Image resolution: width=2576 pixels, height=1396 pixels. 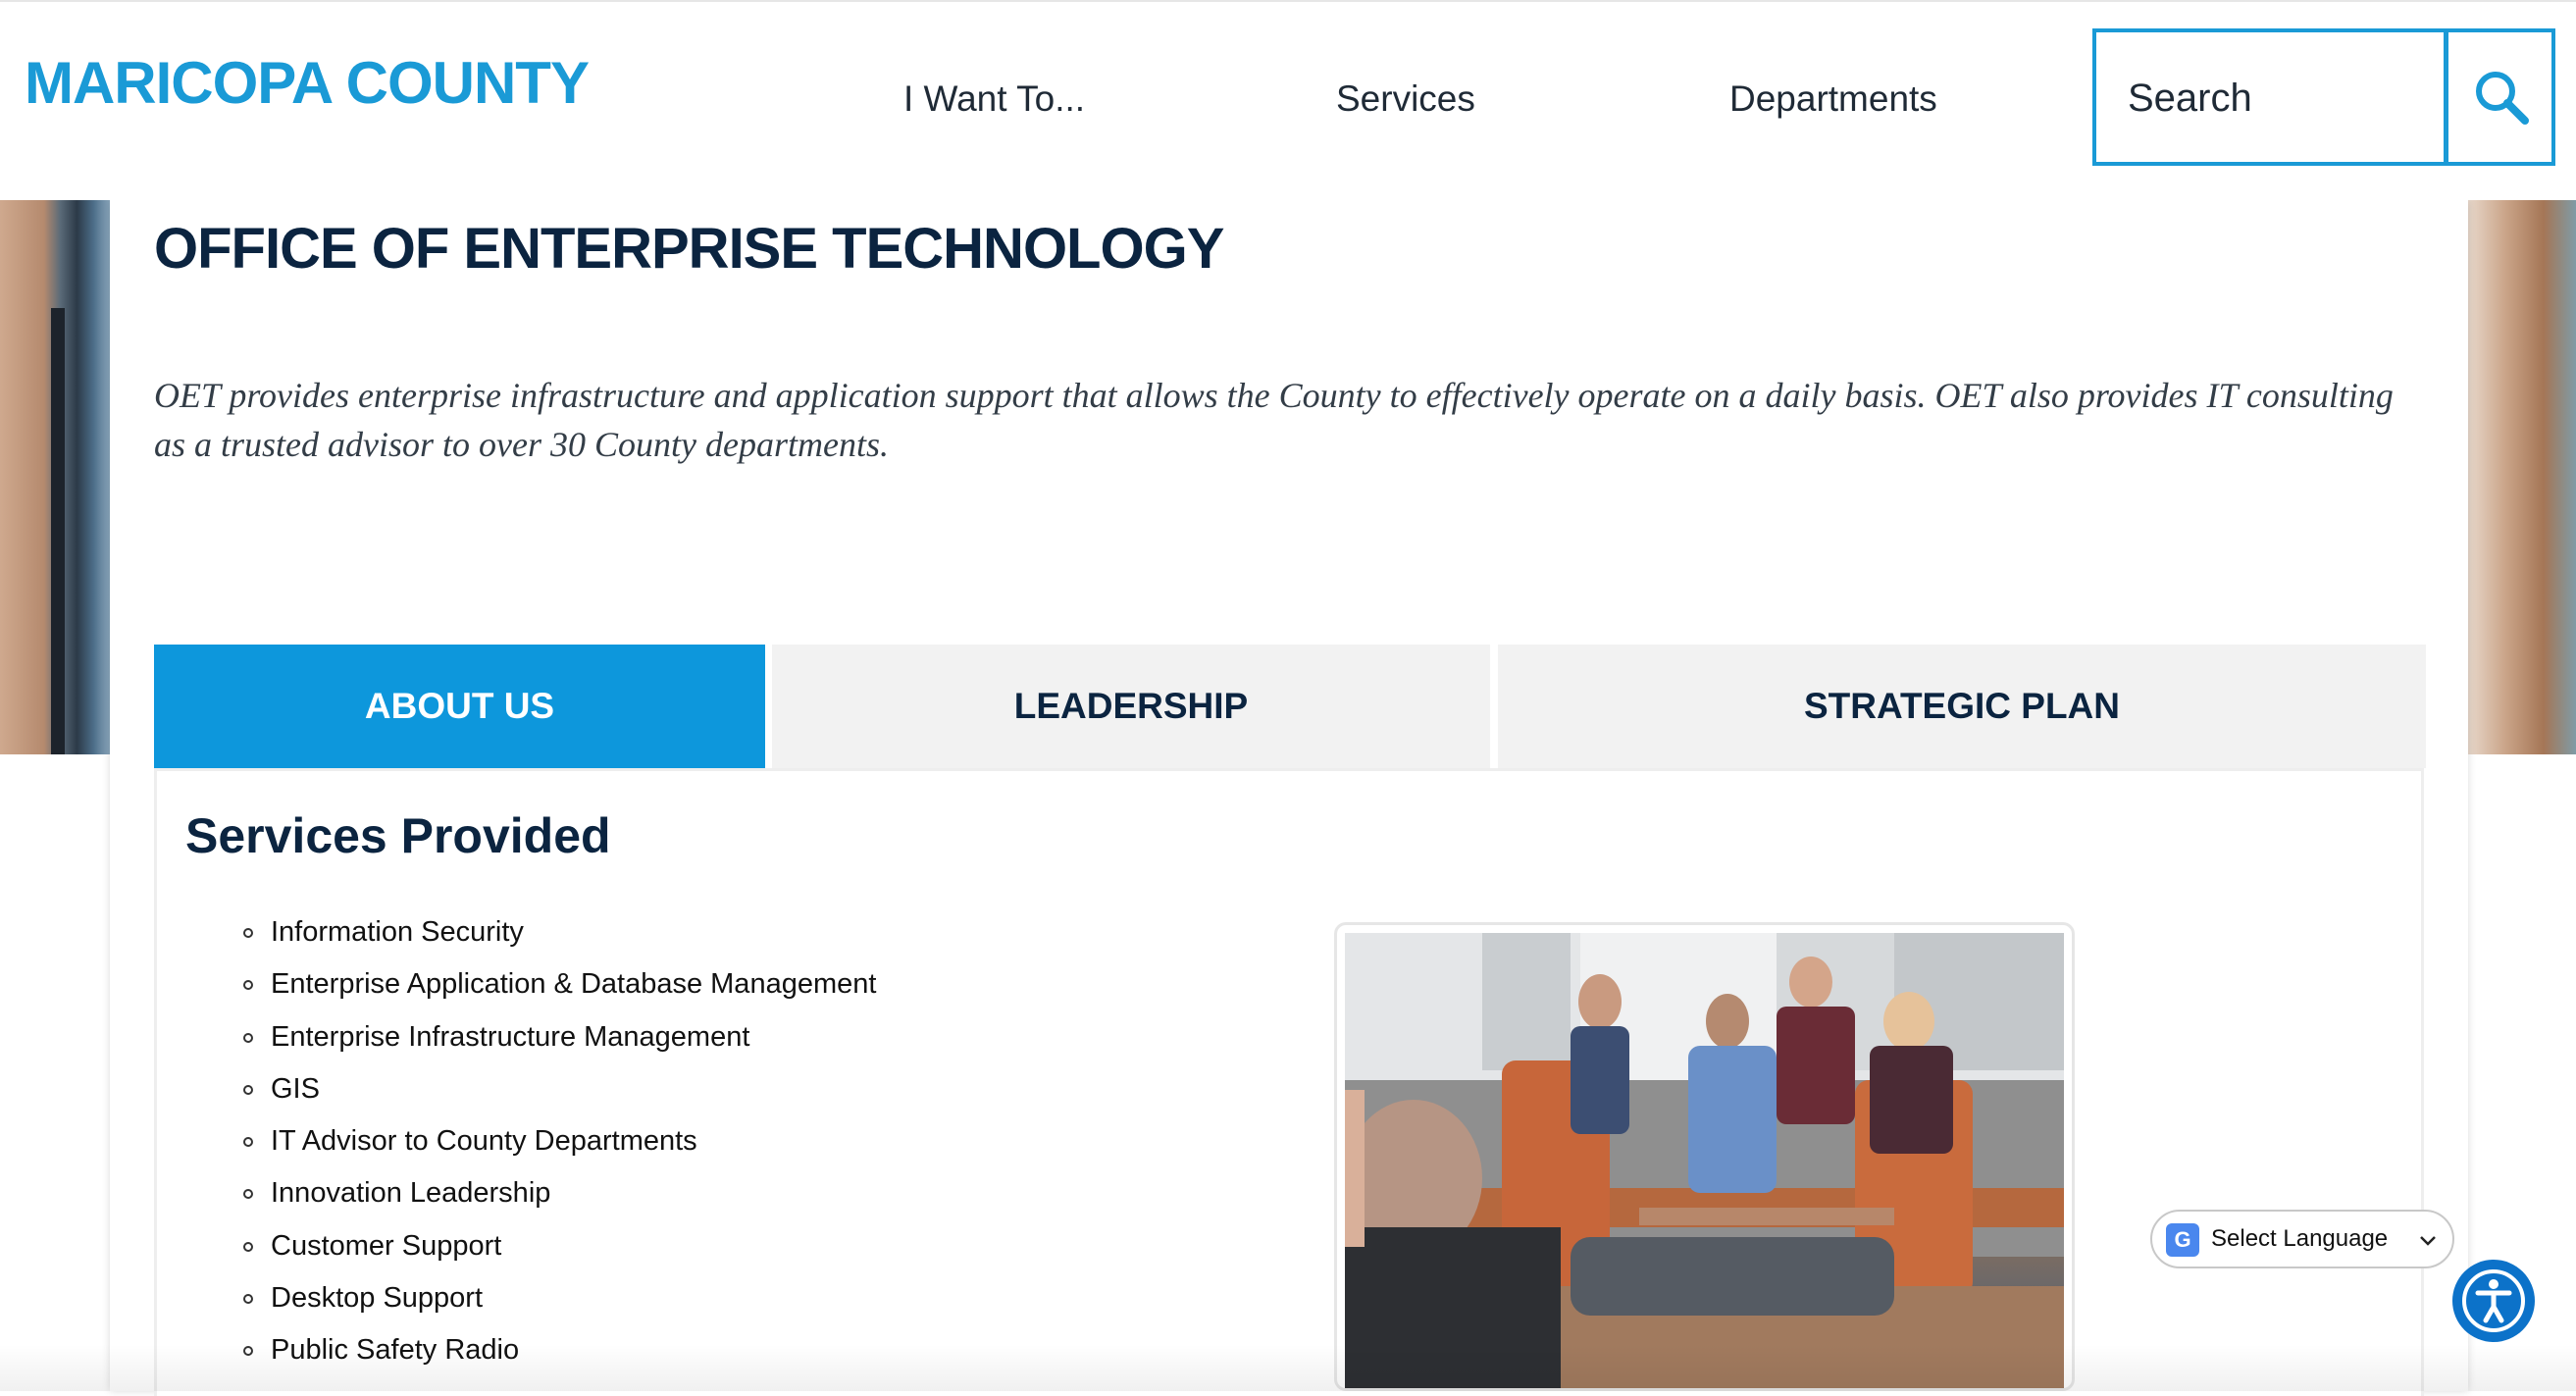 I want to click on google-translate-icon: G, so click(x=2182, y=1240).